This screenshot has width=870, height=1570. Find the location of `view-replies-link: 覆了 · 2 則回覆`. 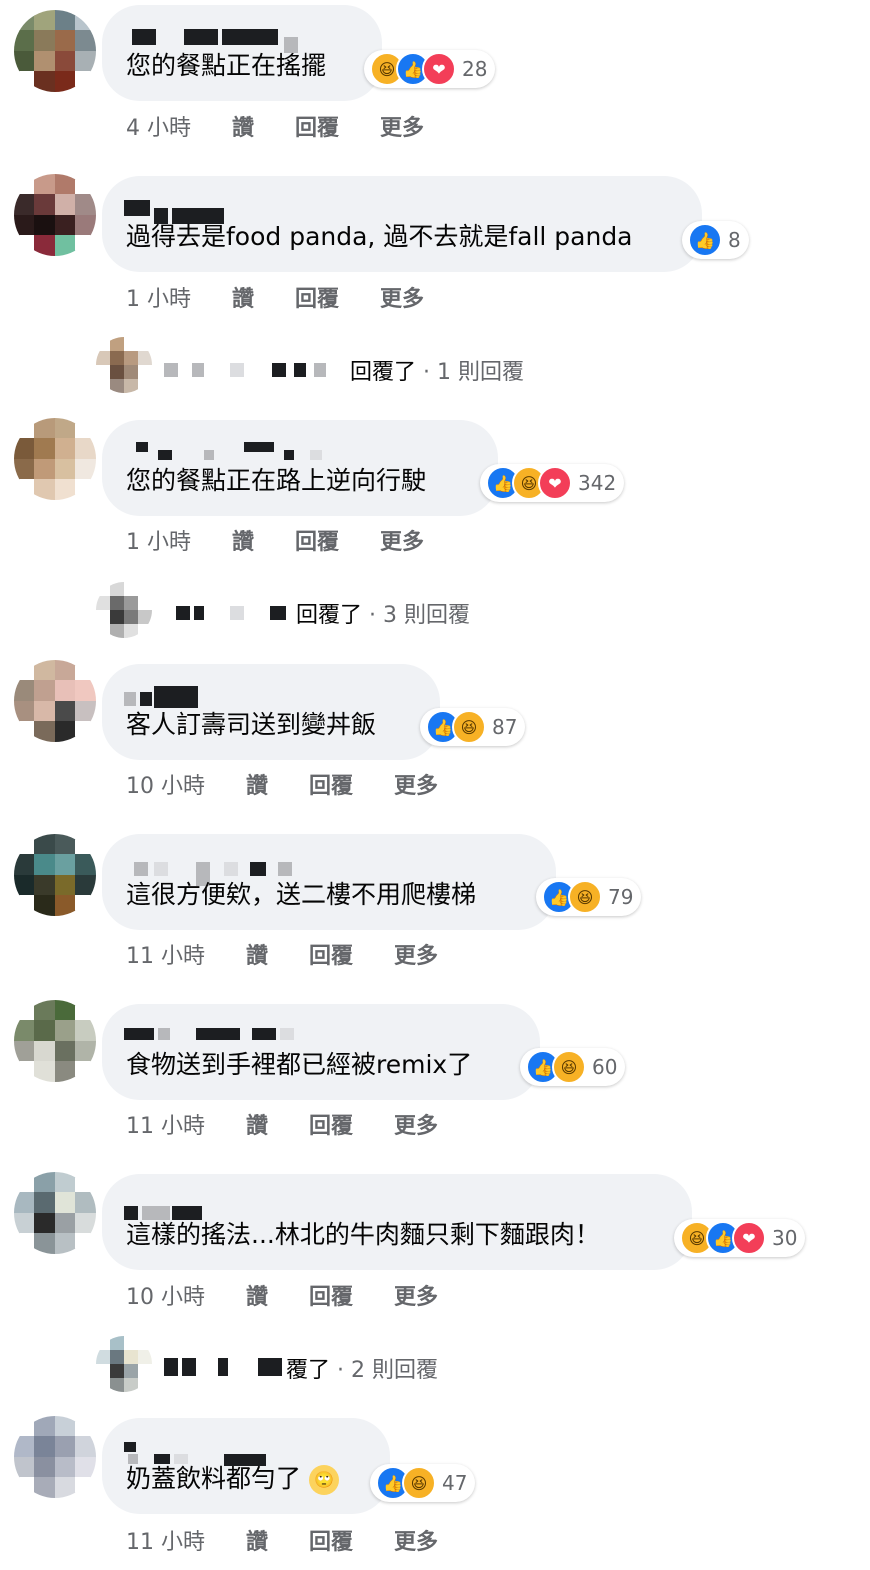

view-replies-link: 覆了 · 2 則回覆 is located at coordinates (362, 1368).